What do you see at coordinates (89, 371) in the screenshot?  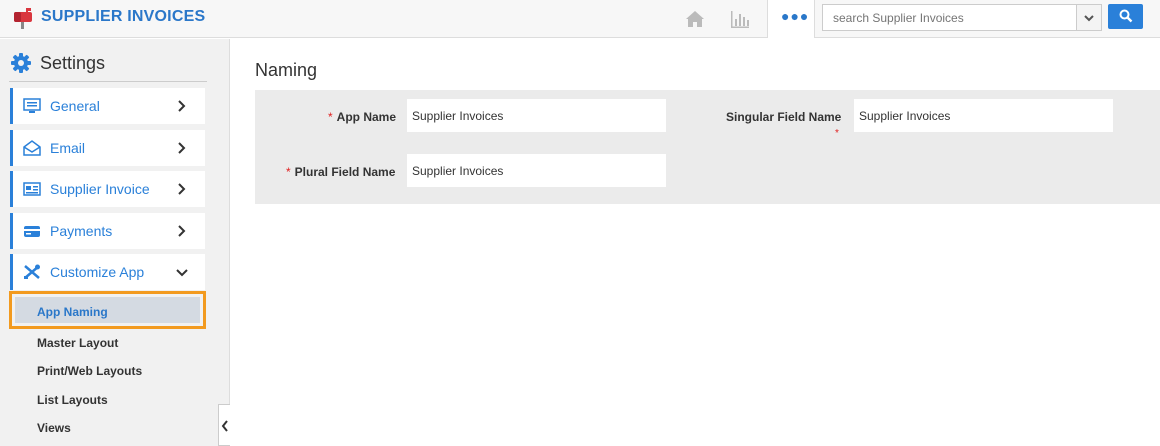 I see `subitem-print-web-layouts: Print/Web Layouts` at bounding box center [89, 371].